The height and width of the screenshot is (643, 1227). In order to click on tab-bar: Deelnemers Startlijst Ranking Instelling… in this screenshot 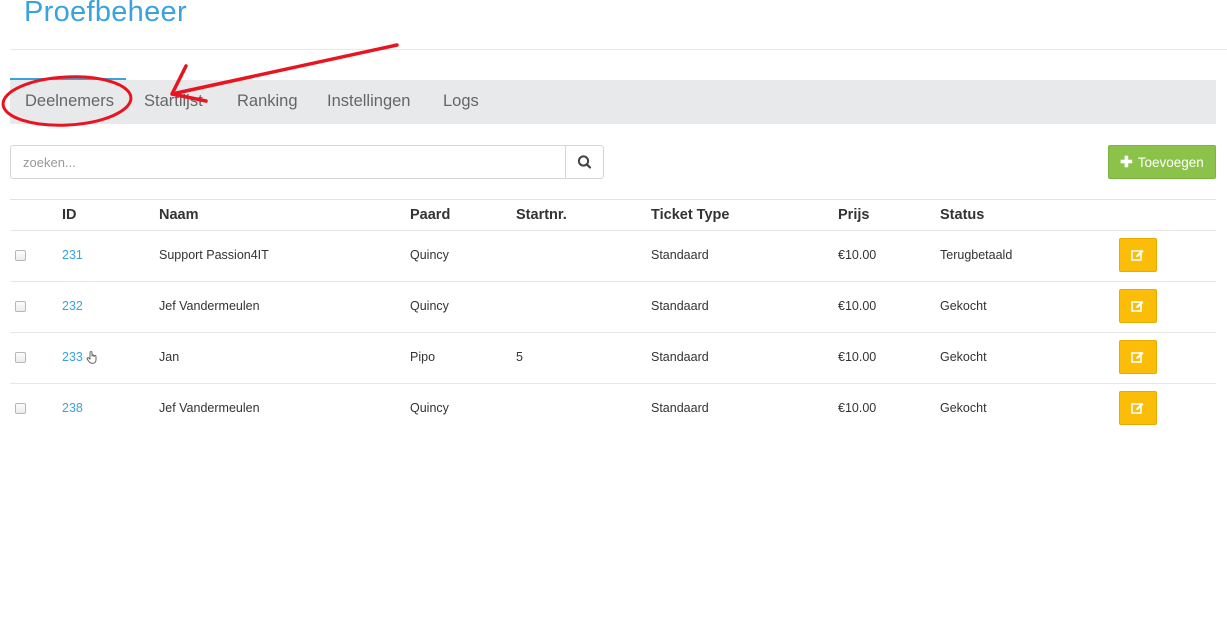, I will do `click(613, 102)`.